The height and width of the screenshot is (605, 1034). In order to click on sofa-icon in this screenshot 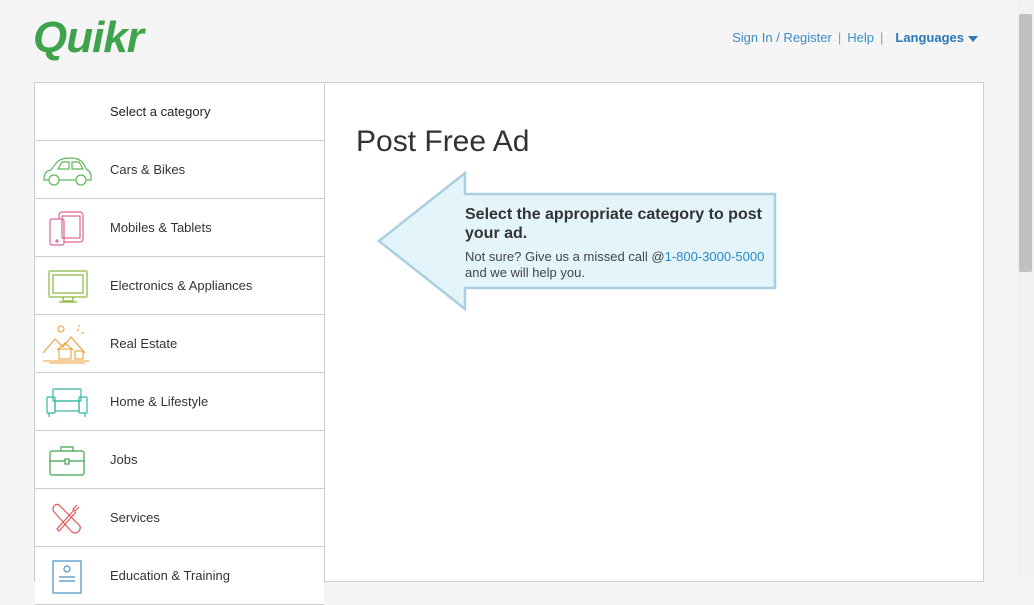, I will do `click(67, 402)`.